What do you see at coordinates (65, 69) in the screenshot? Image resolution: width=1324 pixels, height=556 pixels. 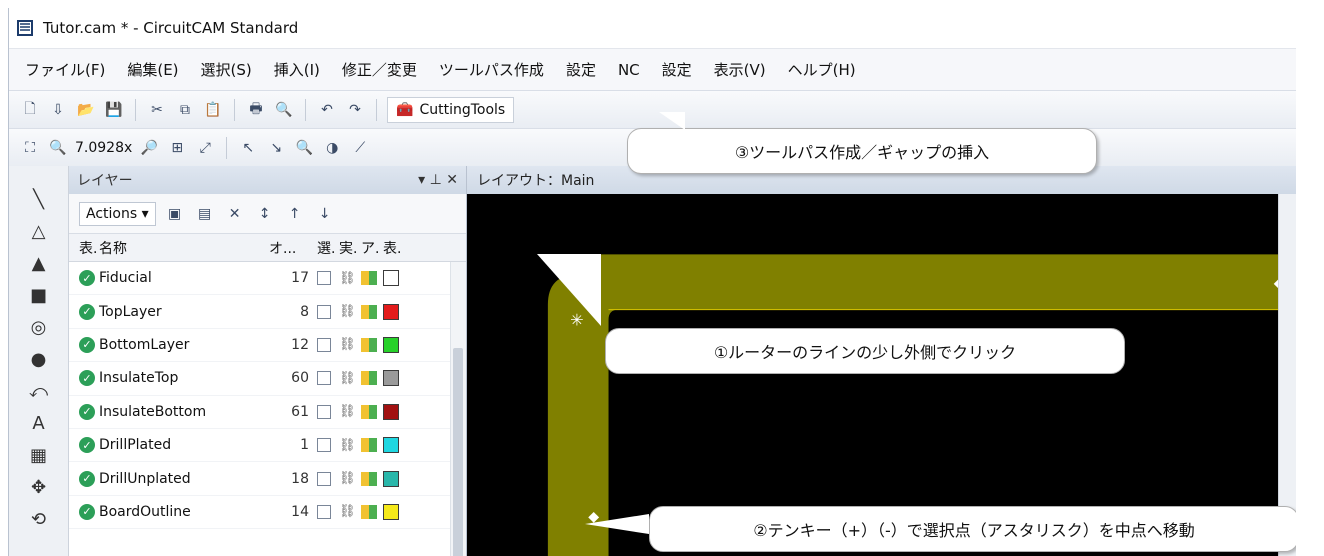 I see `menu-file: ファイル(F)` at bounding box center [65, 69].